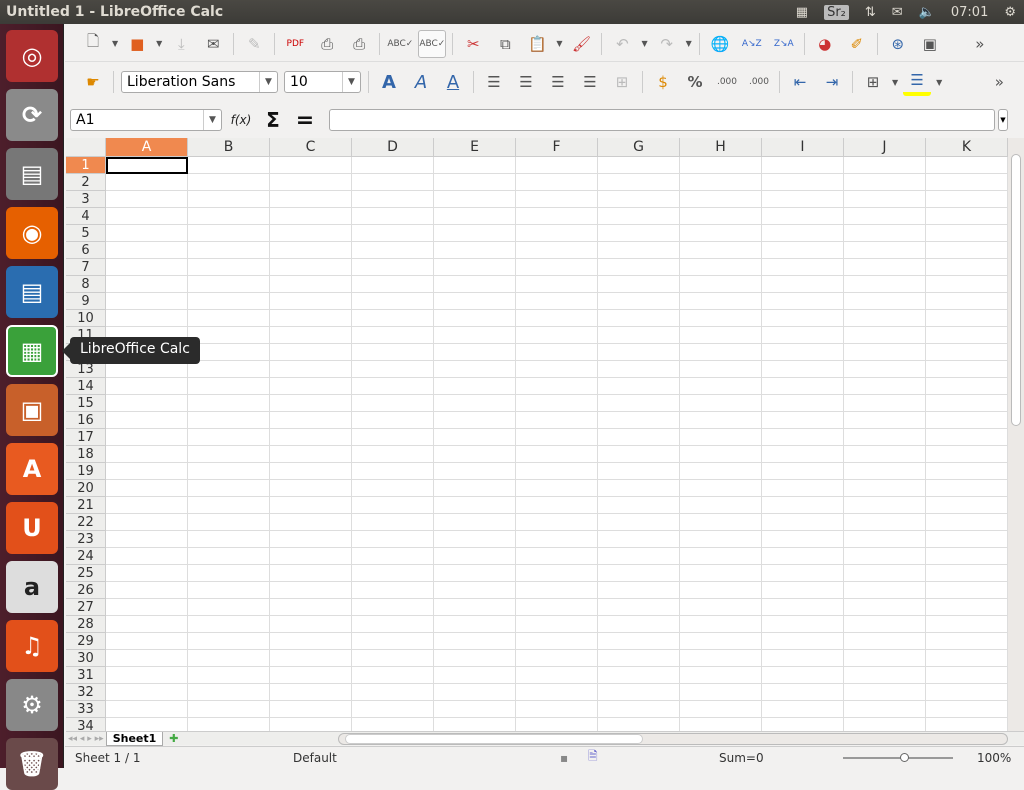 The width and height of the screenshot is (1024, 790). Describe the element at coordinates (727, 82) in the screenshot. I see `add-decimal-icon: .000` at that location.